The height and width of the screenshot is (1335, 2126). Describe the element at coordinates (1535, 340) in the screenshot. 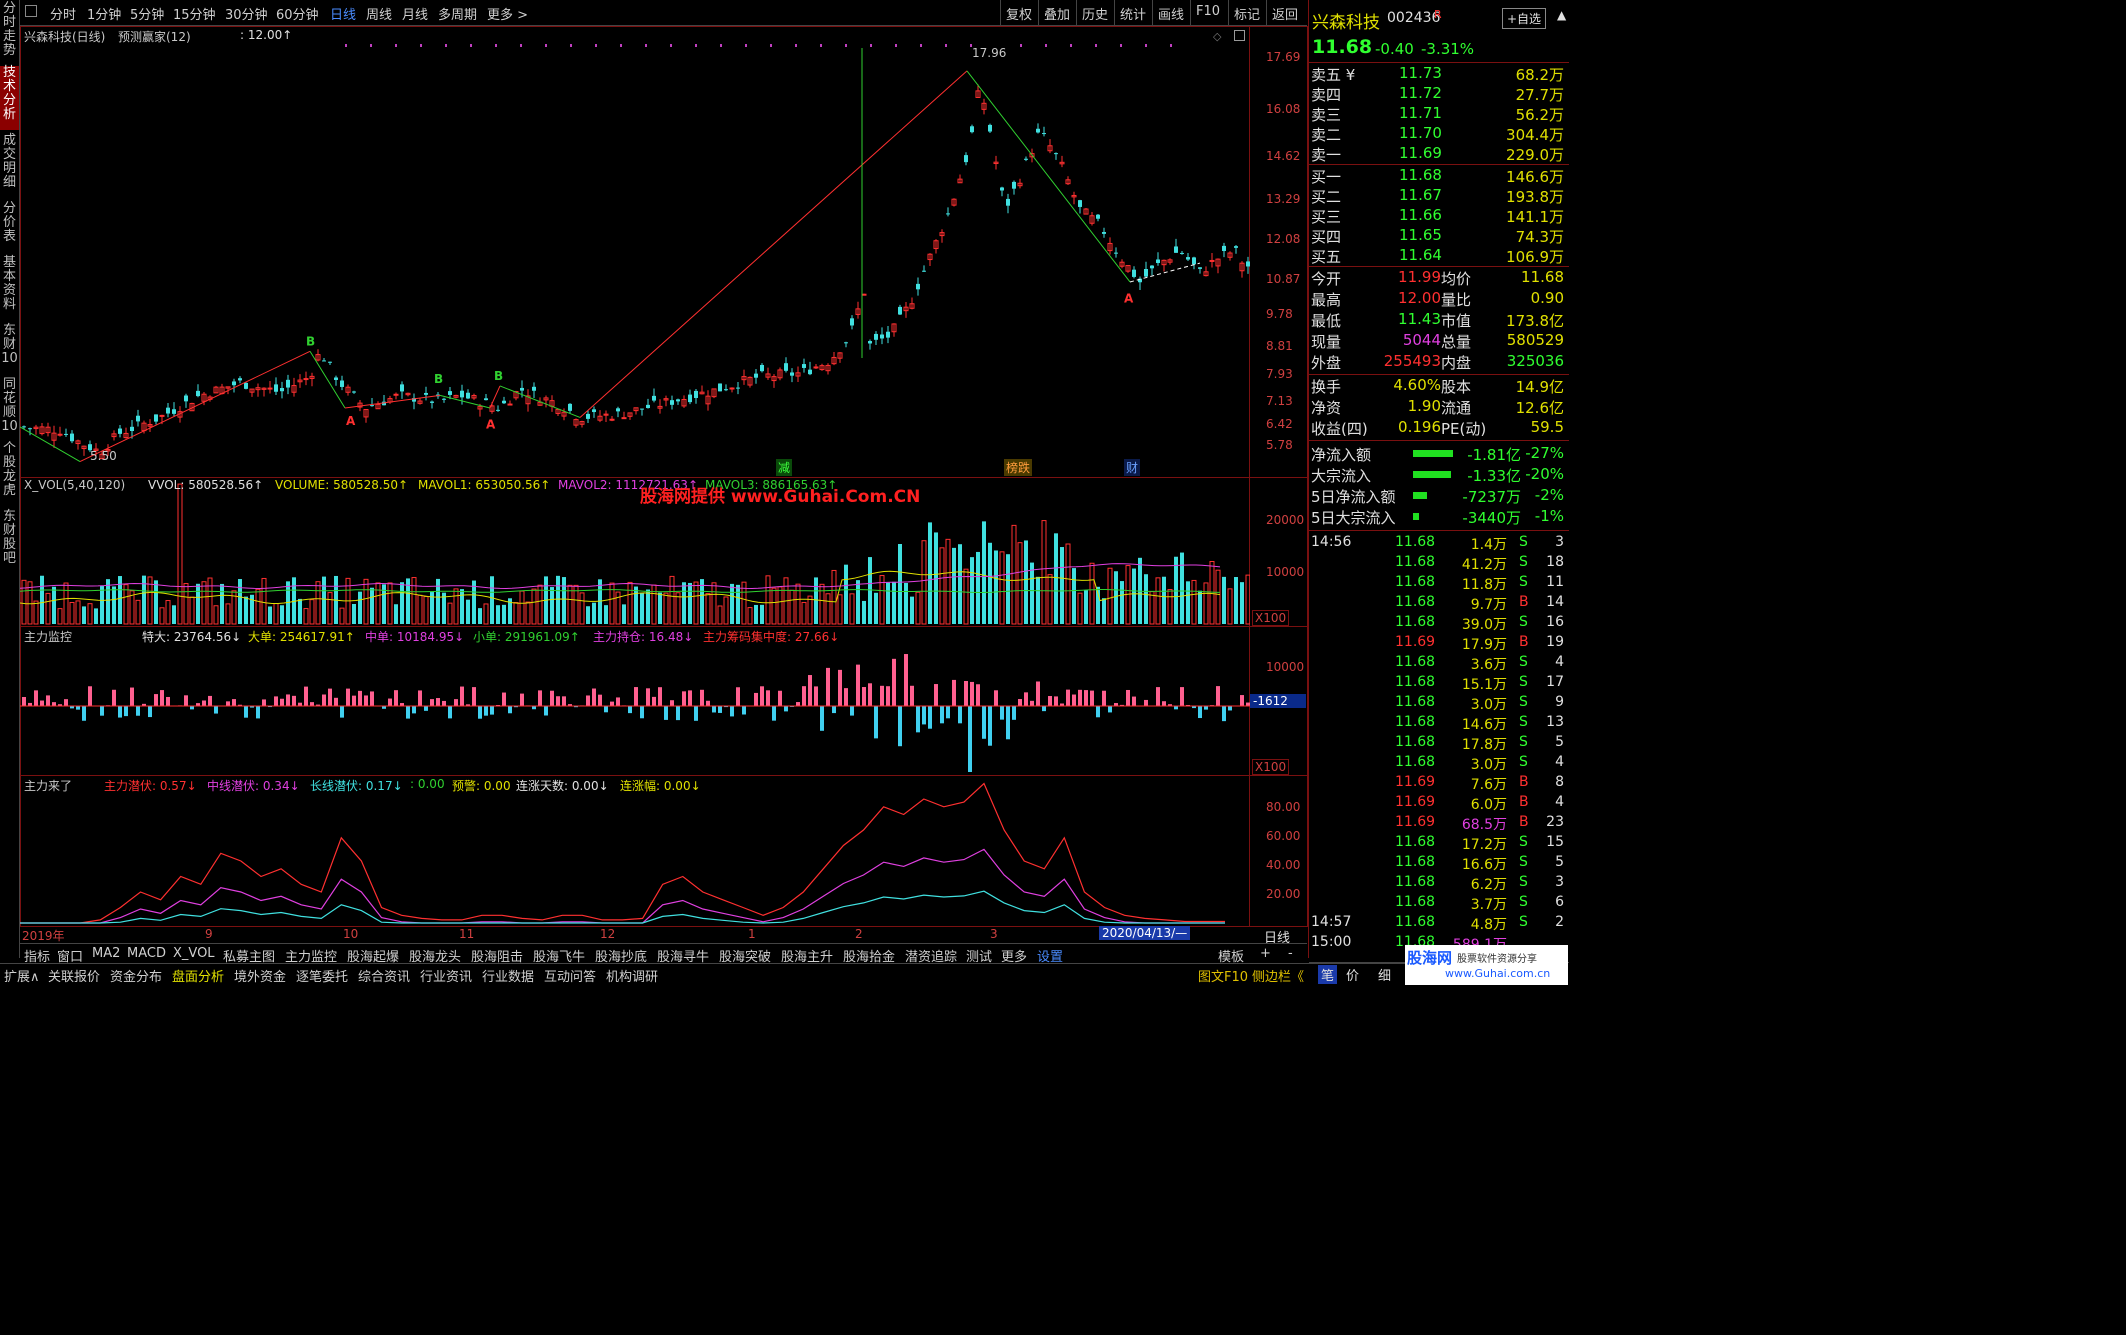

I see `stat-value: 580529` at that location.